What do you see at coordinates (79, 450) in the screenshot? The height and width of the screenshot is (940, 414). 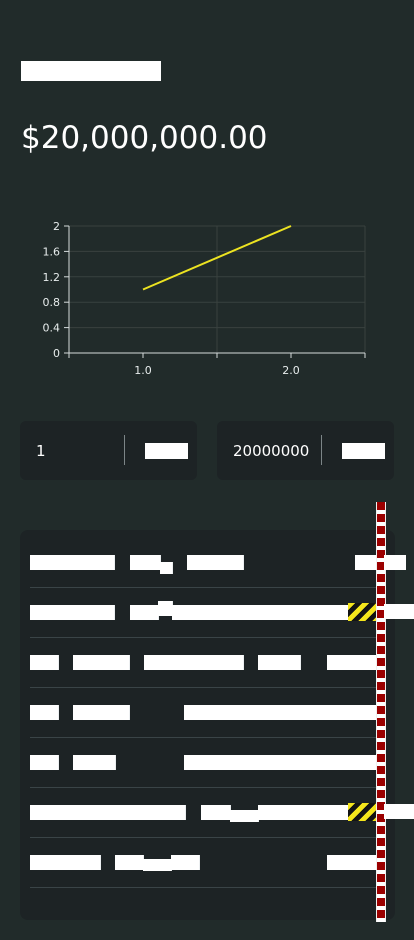 I see `quantity-input` at bounding box center [79, 450].